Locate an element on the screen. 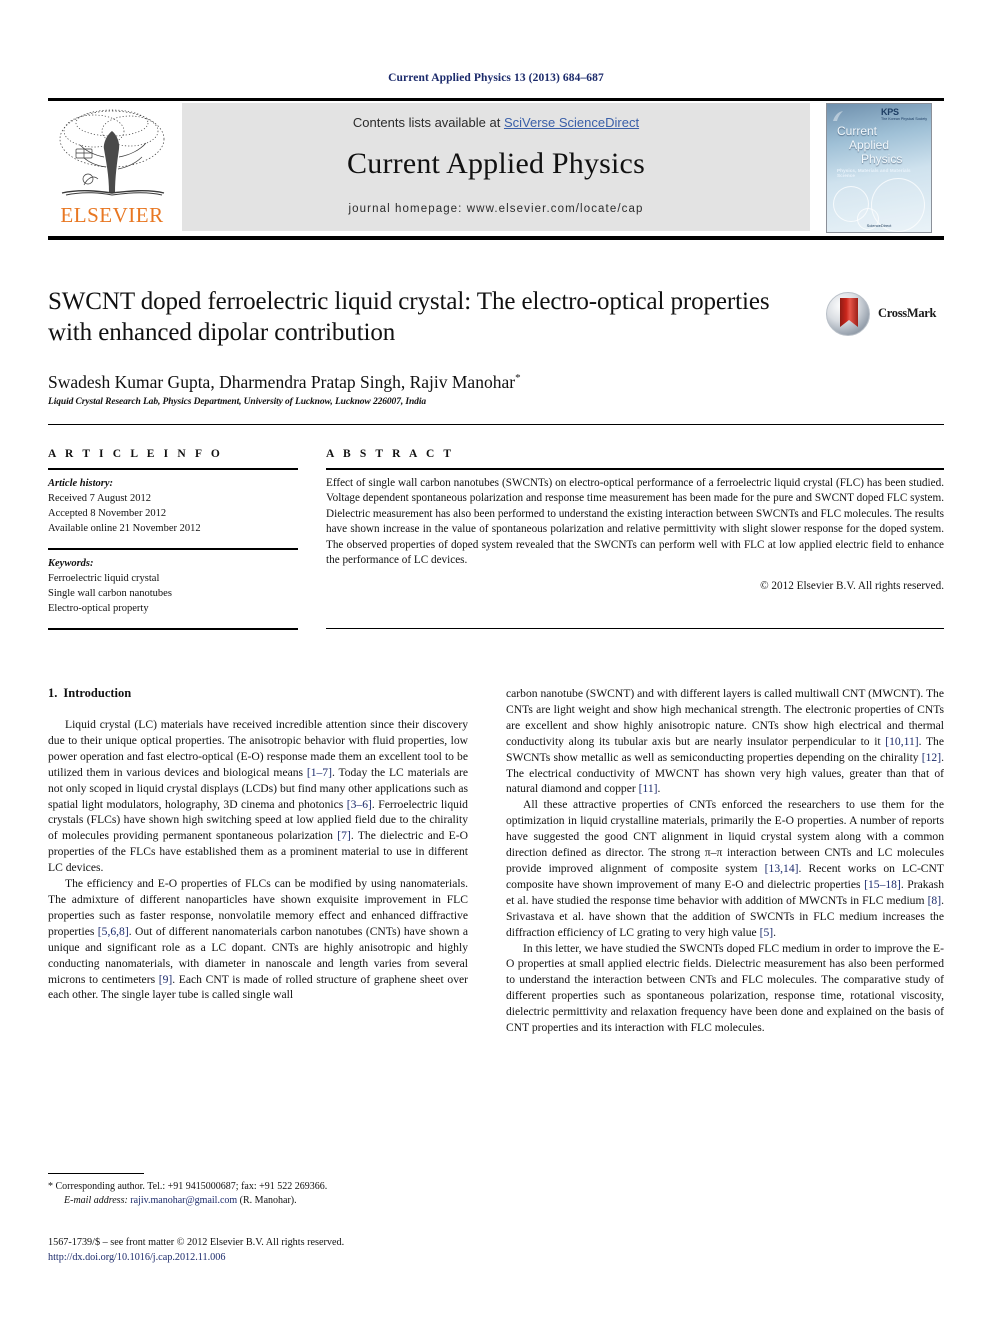 The image size is (992, 1323). contents-prefix: Contents lists available at is located at coordinates (428, 122).